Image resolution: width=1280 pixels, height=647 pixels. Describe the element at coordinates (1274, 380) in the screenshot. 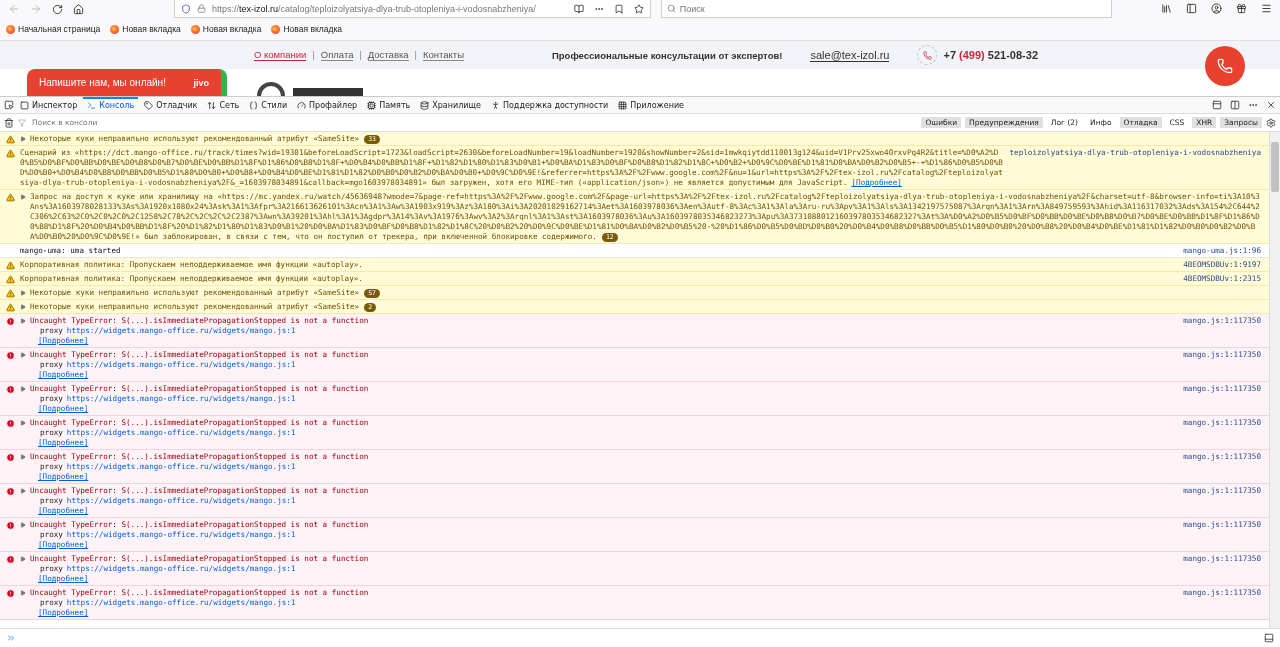

I see `scrollbar` at that location.